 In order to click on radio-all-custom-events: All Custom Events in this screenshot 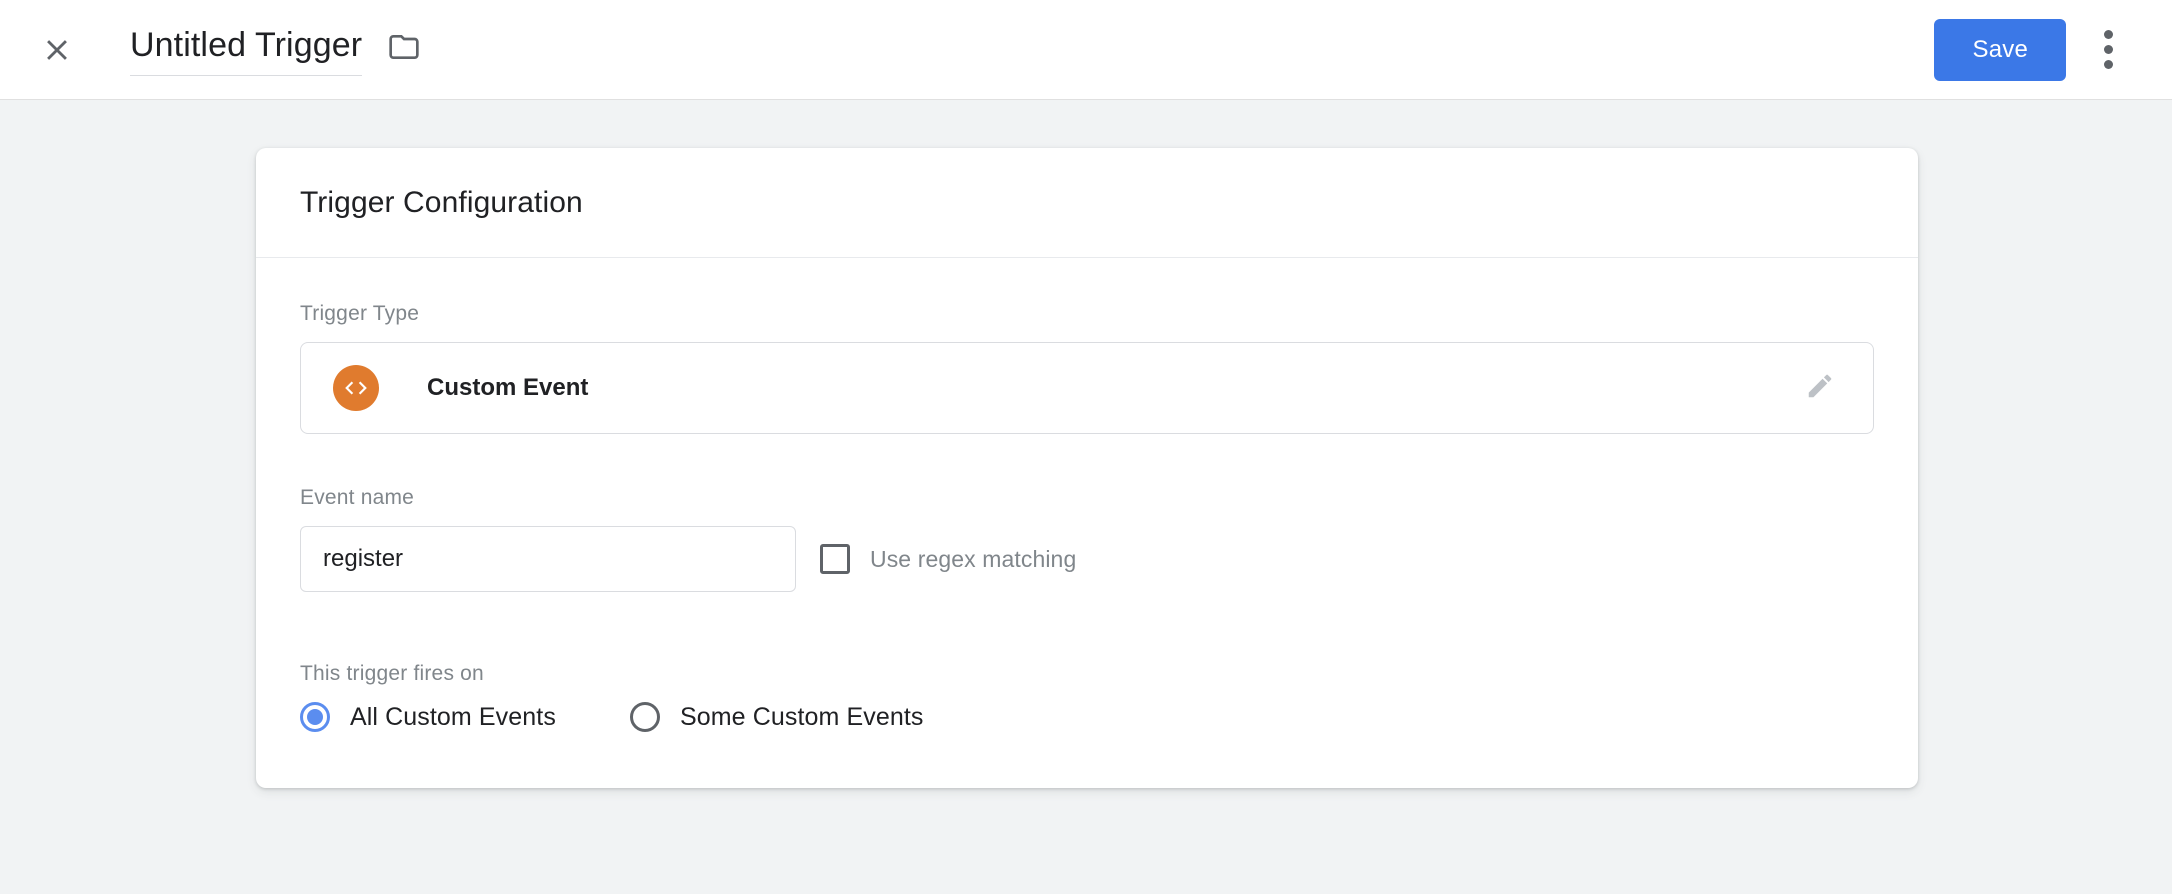, I will do `click(428, 717)`.